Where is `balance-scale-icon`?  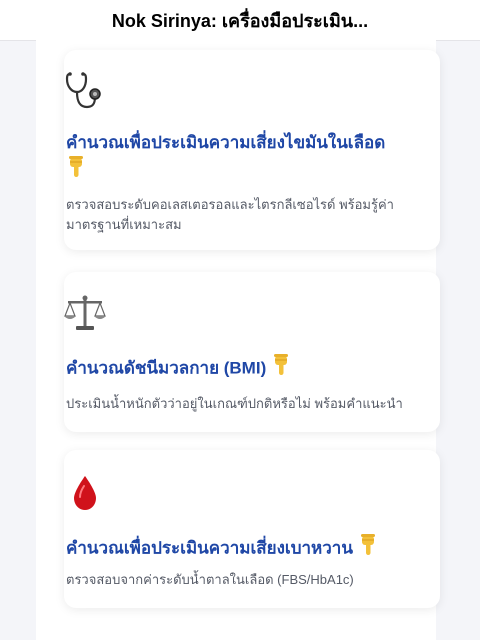
balance-scale-icon is located at coordinates (85, 316).